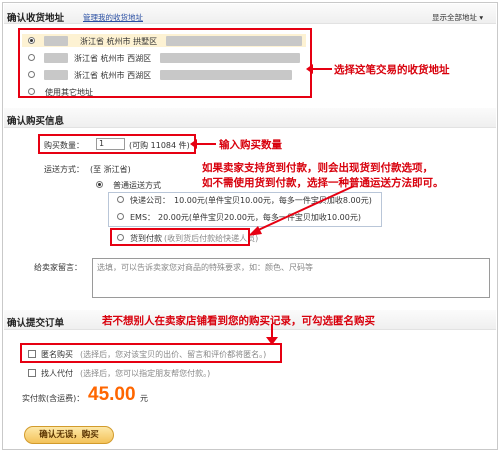 Image resolution: width=500 pixels, height=452 pixels. I want to click on normal-shipping-radio, so click(99, 184).